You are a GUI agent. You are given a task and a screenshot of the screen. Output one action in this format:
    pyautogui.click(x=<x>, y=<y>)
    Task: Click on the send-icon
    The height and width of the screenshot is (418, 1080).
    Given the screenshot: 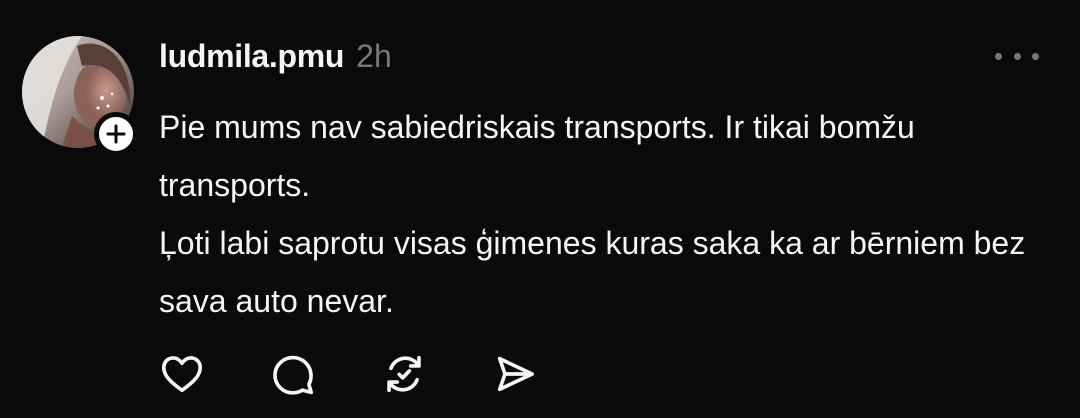 What is the action you would take?
    pyautogui.click(x=516, y=374)
    